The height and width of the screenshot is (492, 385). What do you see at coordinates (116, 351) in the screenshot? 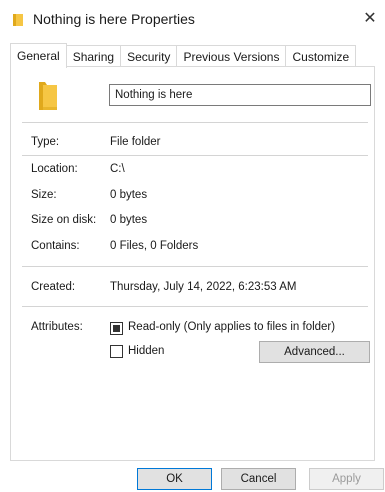
I see `hidden-checkbox` at bounding box center [116, 351].